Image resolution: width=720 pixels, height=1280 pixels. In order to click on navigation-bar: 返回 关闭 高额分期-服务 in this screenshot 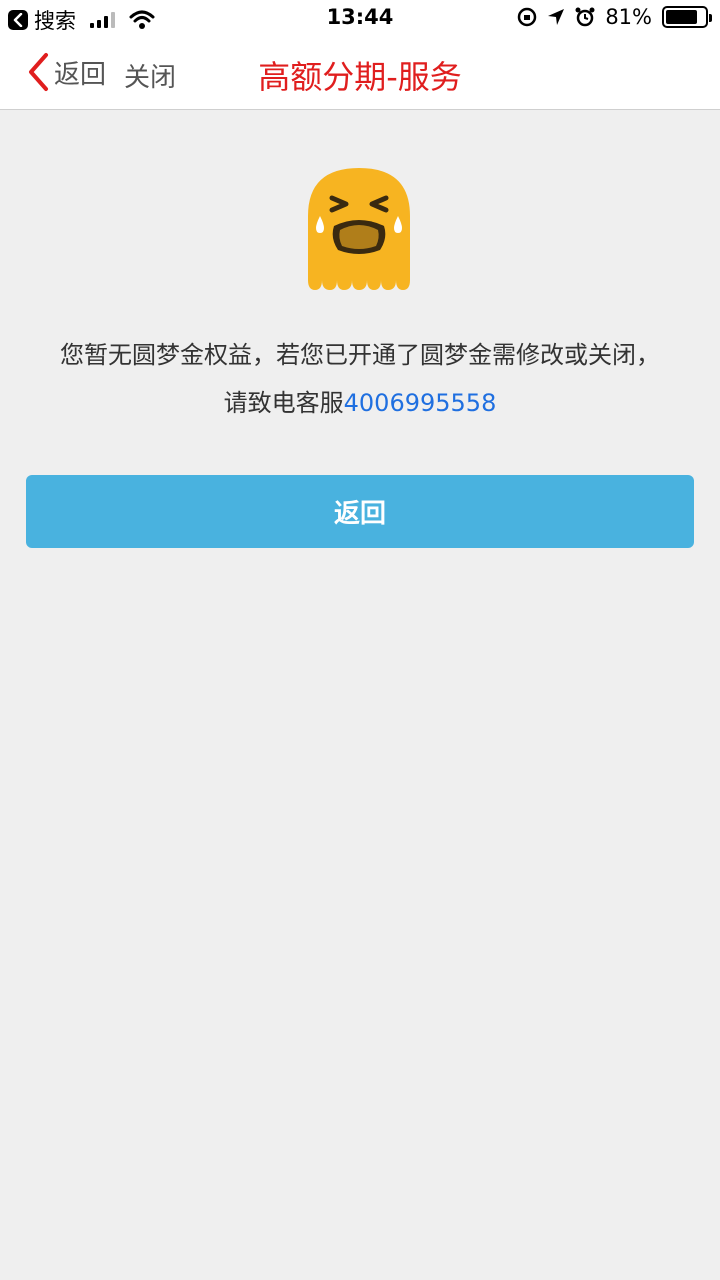, I will do `click(360, 73)`.